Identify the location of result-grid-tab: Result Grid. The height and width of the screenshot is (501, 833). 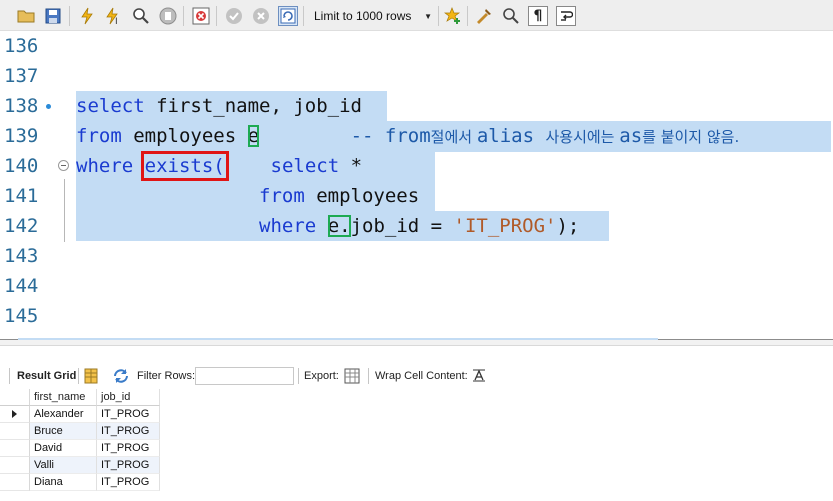
(46, 376).